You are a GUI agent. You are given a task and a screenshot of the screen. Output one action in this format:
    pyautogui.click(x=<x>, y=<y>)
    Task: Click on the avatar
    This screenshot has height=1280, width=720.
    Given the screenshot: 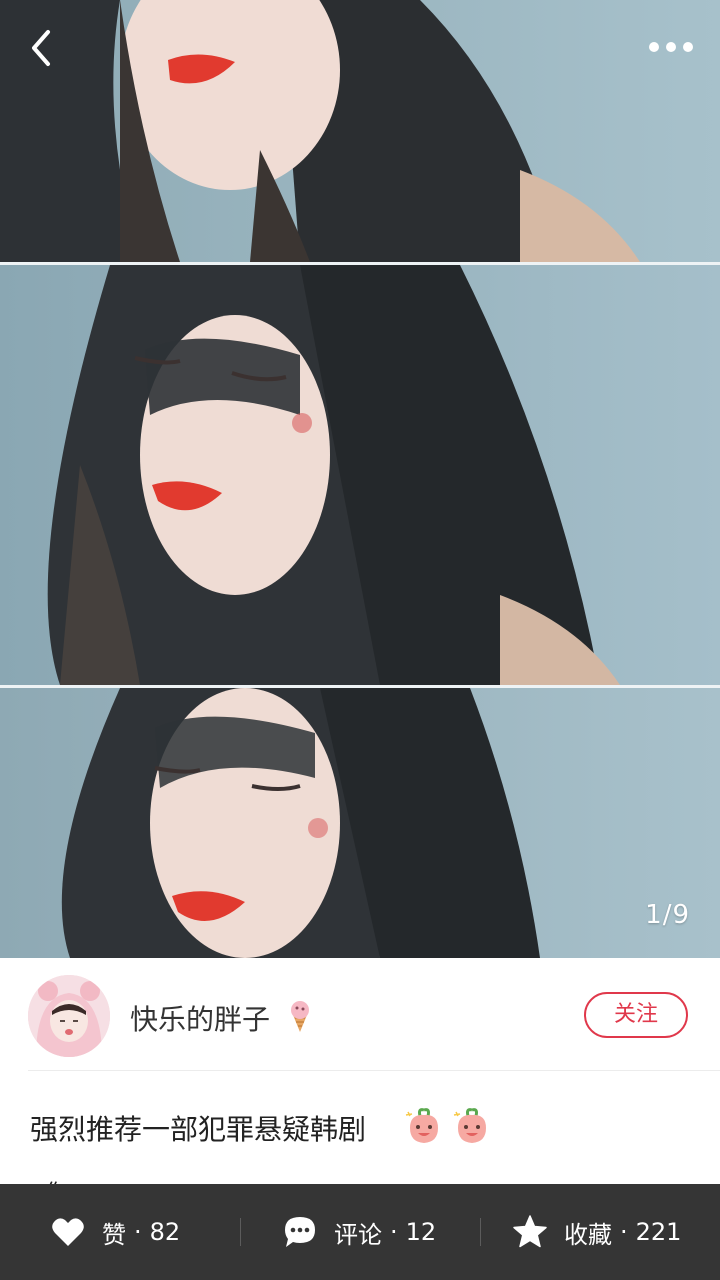 What is the action you would take?
    pyautogui.click(x=69, y=1016)
    